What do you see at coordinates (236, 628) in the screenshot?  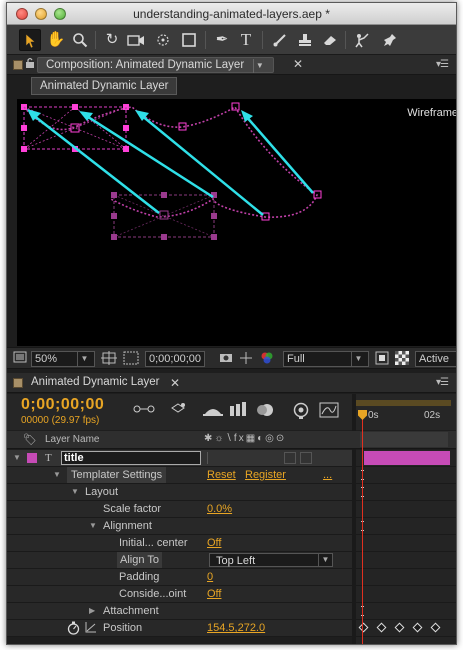 I see `position-value: 154.5,272.0` at bounding box center [236, 628].